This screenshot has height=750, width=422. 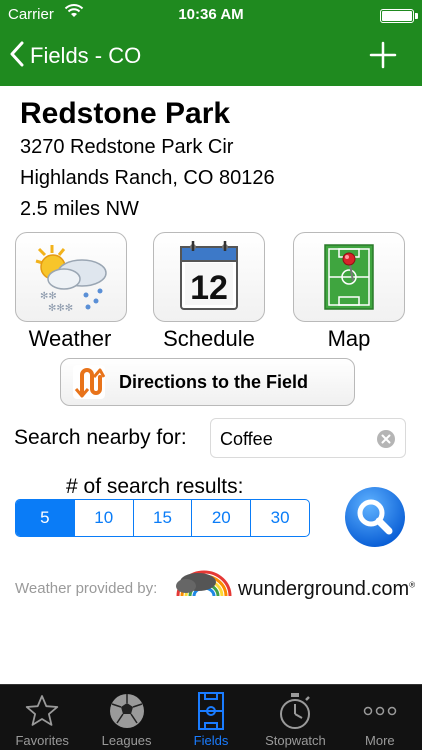 What do you see at coordinates (71, 279) in the screenshot?
I see `weather-icon: ✻✻ ✻✻✻` at bounding box center [71, 279].